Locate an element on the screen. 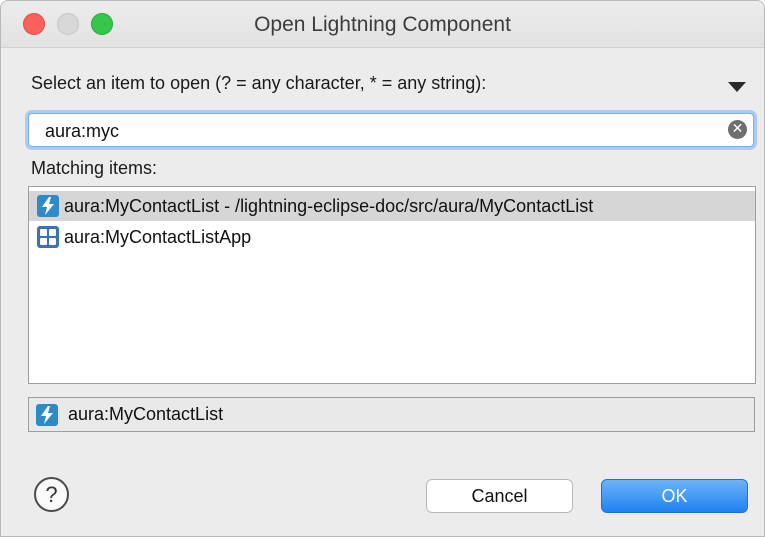  app-grid-icon is located at coordinates (48, 237).